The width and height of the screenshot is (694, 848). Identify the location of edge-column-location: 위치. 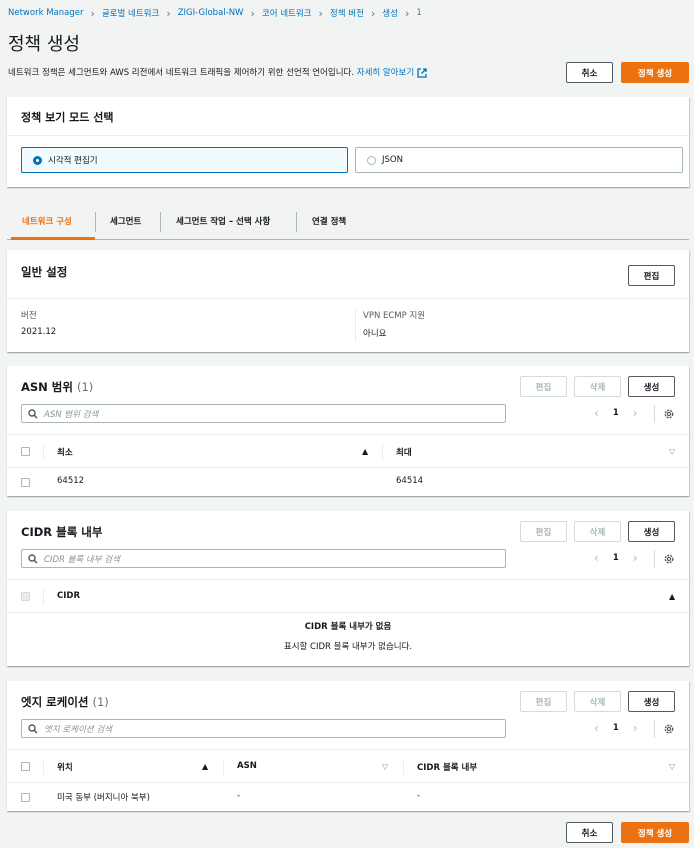
(65, 767).